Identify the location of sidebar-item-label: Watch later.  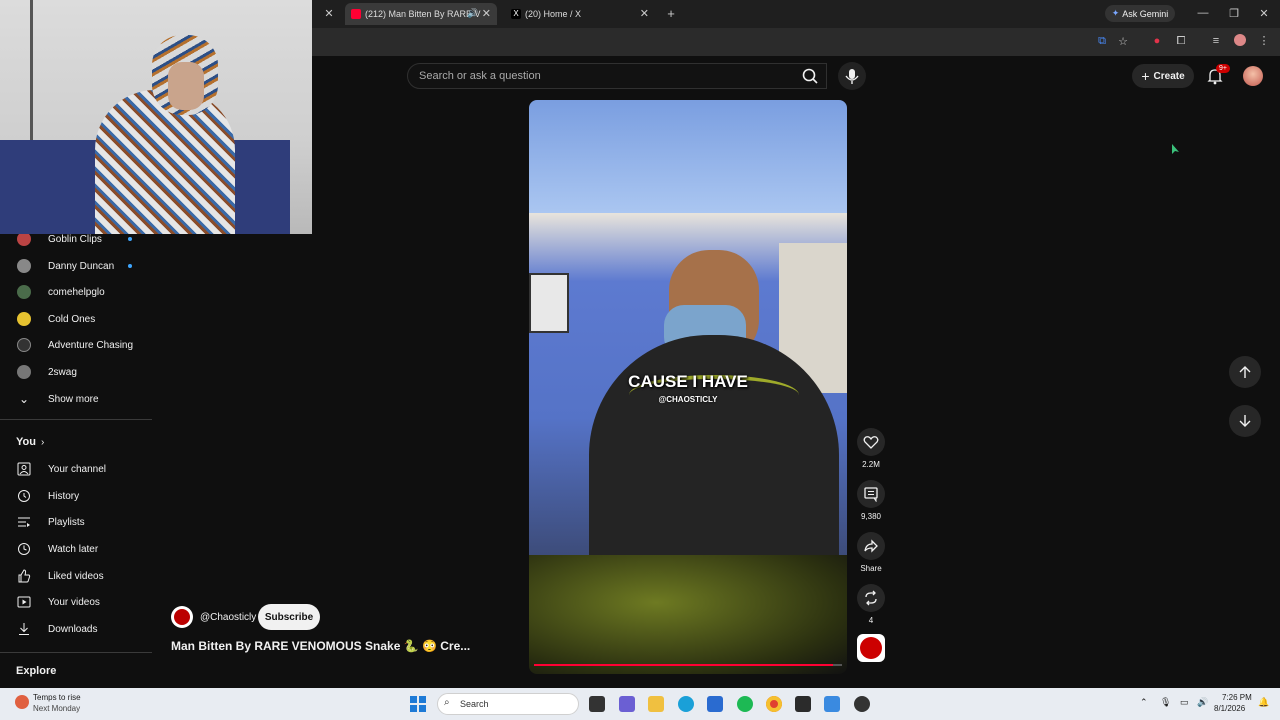
(73, 549).